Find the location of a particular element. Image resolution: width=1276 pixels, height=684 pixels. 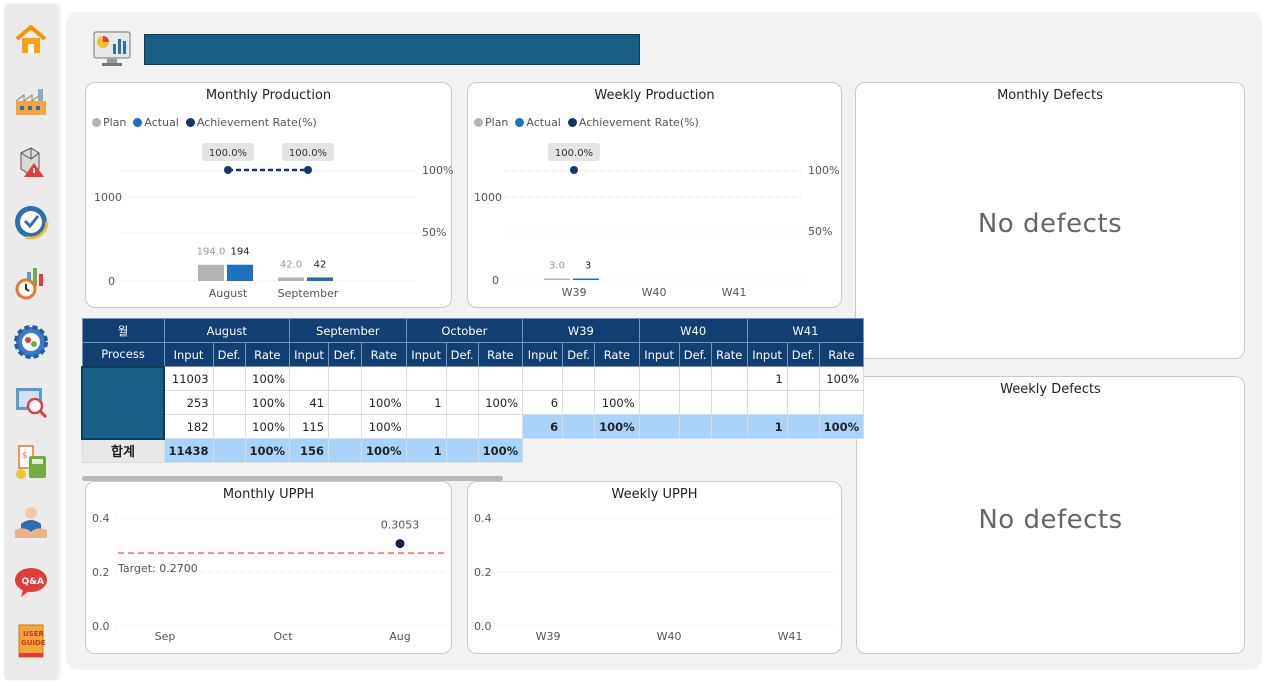

user-guide-icon: USER GUIDE is located at coordinates (31, 642).